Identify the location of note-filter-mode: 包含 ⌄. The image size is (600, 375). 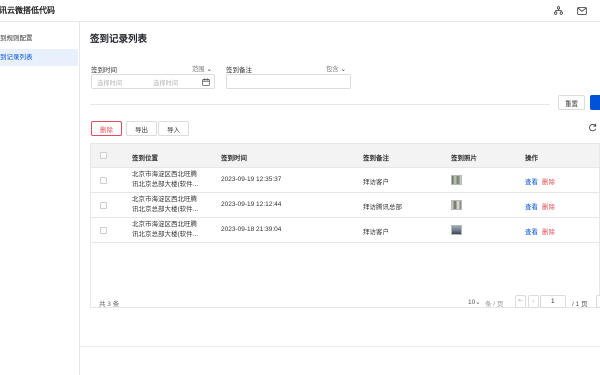
(336, 68).